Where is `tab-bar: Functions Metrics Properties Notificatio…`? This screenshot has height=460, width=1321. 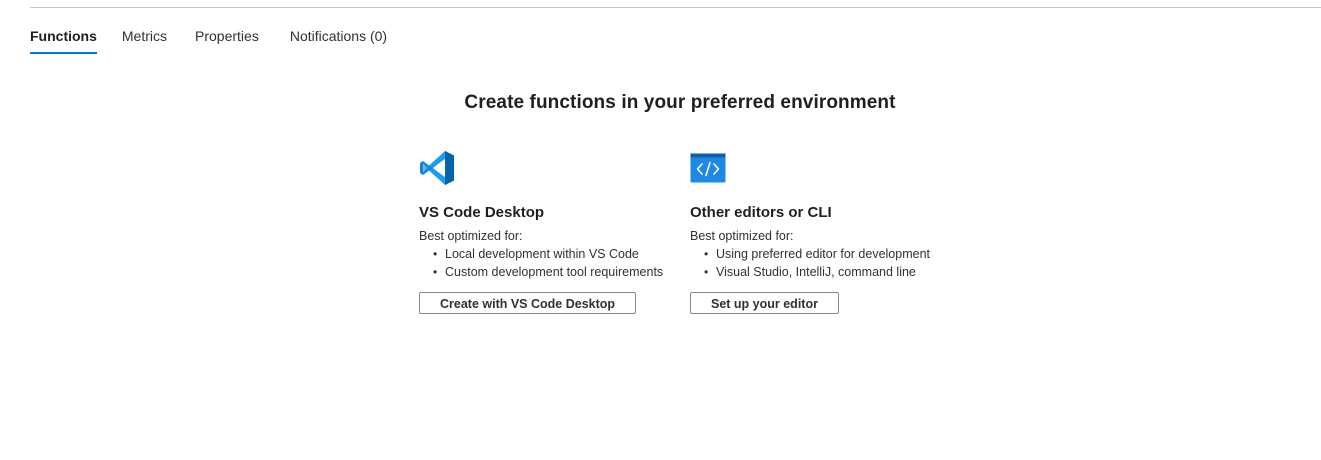 tab-bar: Functions Metrics Properties Notificatio… is located at coordinates (208, 39).